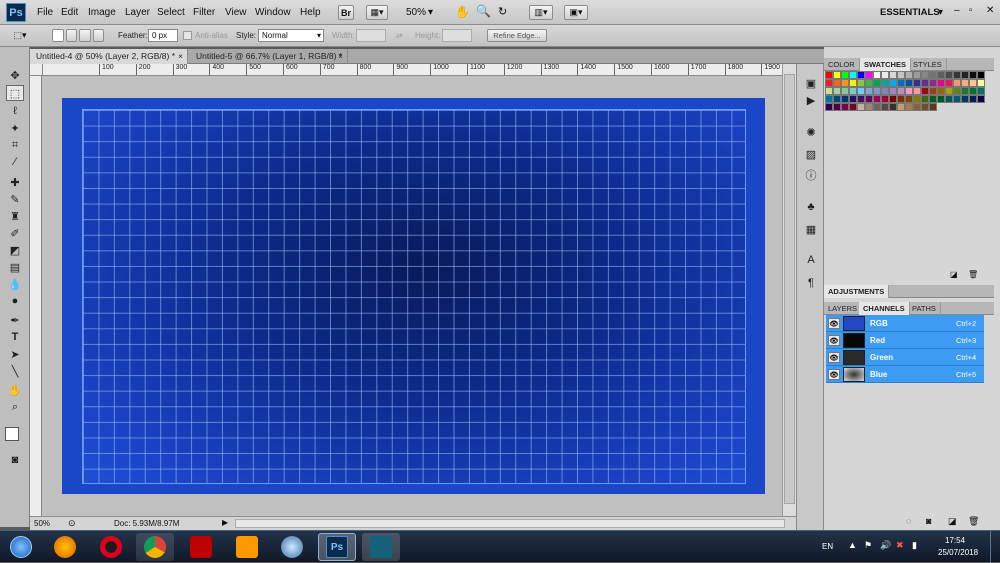 The height and width of the screenshot is (563, 1000). What do you see at coordinates (811, 83) in the screenshot?
I see `history-panel-icon: ▣` at bounding box center [811, 83].